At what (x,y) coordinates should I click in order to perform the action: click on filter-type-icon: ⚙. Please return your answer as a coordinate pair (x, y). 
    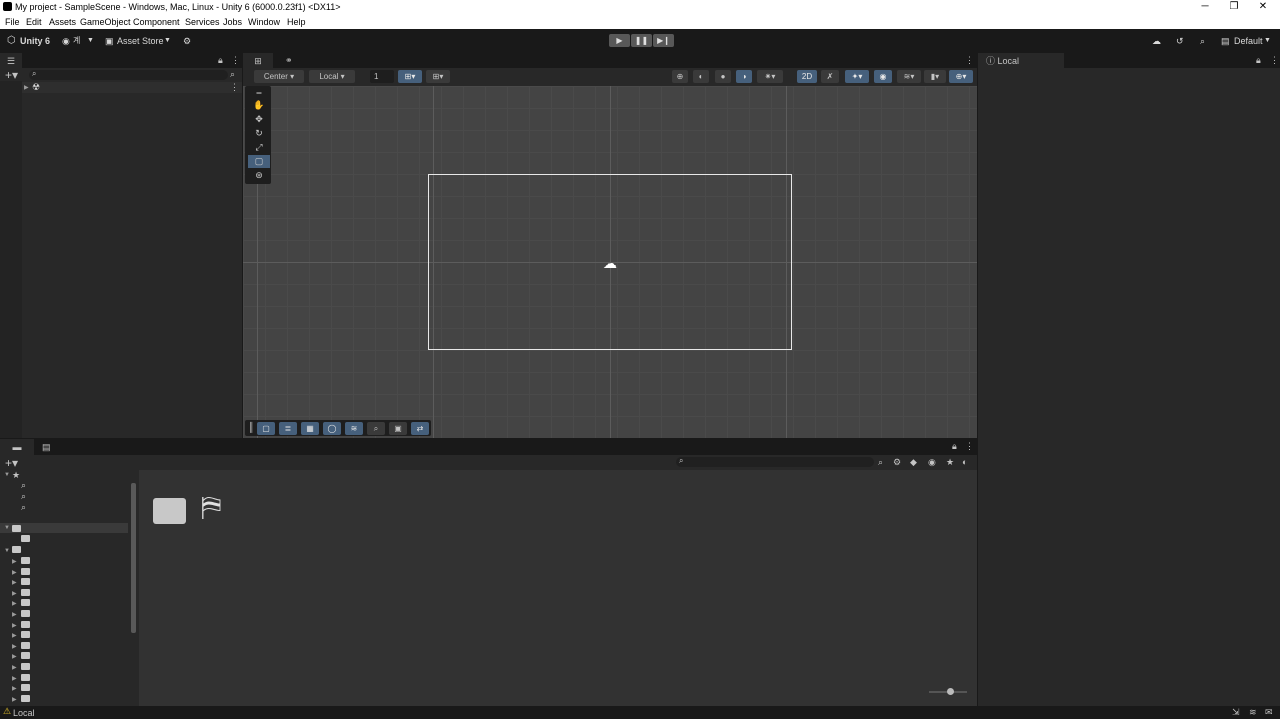
    Looking at the image, I should click on (897, 462).